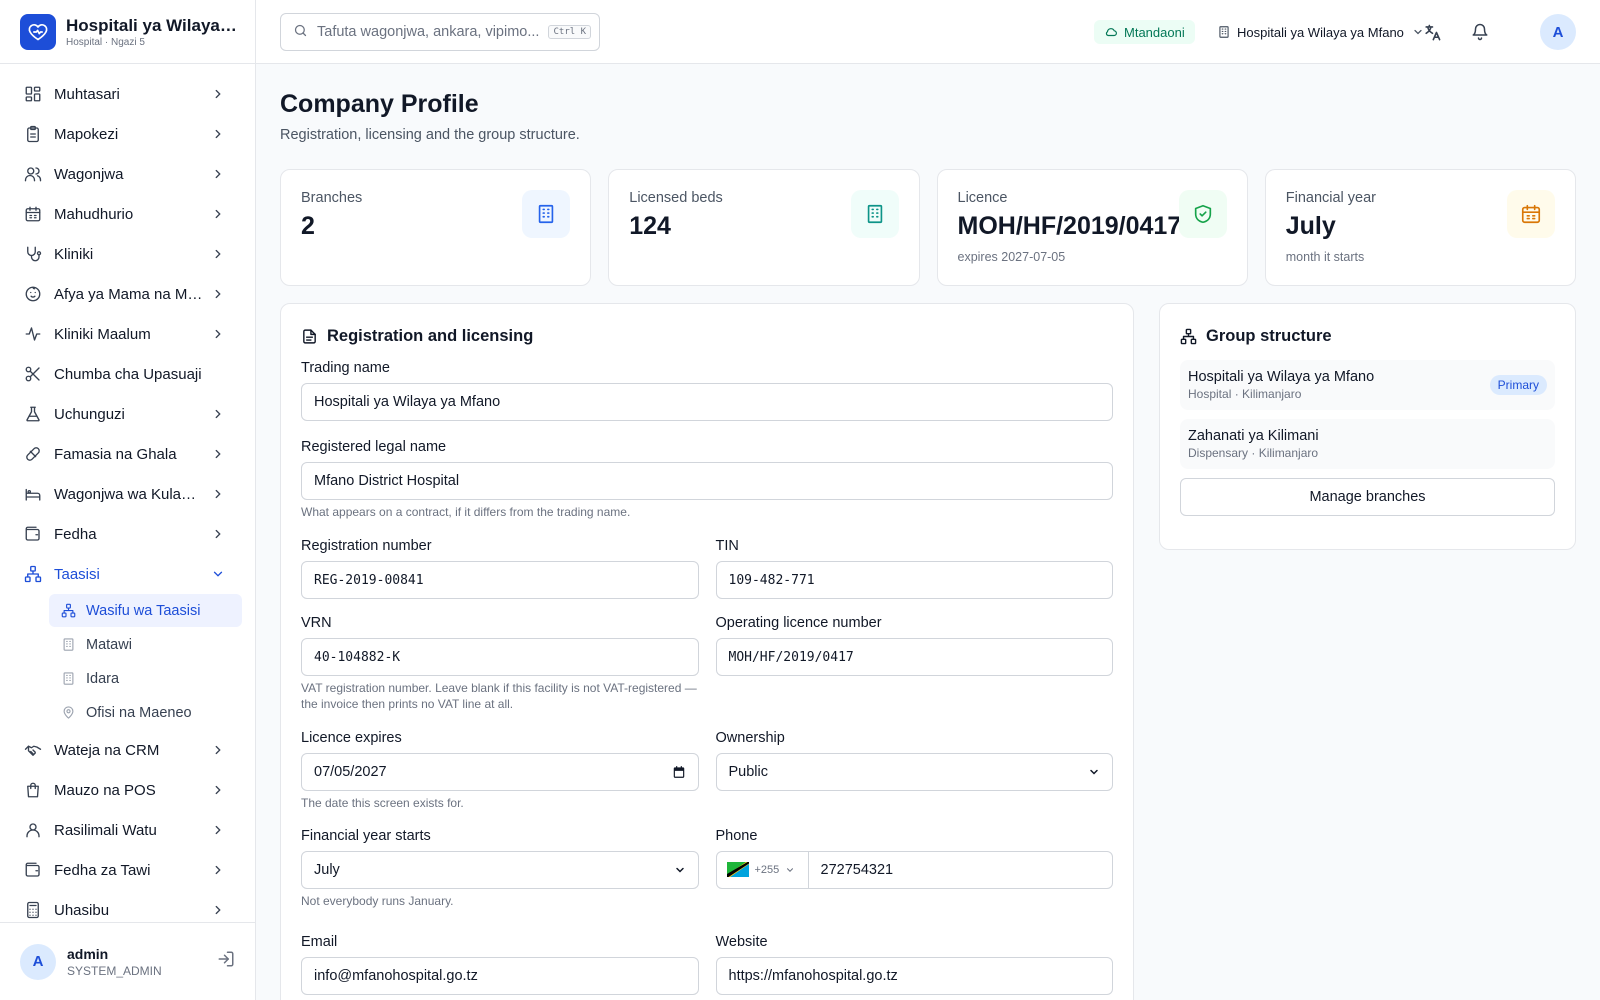 This screenshot has height=1000, width=1600. Describe the element at coordinates (500, 580) in the screenshot. I see `reg-number-field: REG-2019-00841` at that location.